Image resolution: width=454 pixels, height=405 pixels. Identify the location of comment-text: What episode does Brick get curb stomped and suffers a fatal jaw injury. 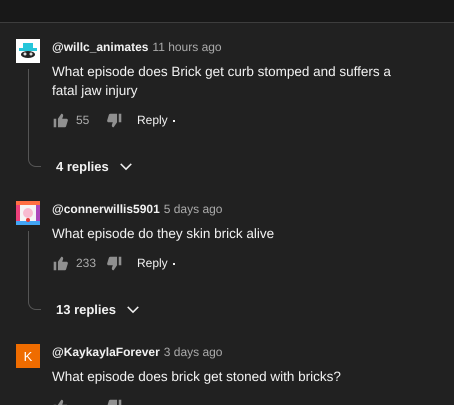
(222, 81).